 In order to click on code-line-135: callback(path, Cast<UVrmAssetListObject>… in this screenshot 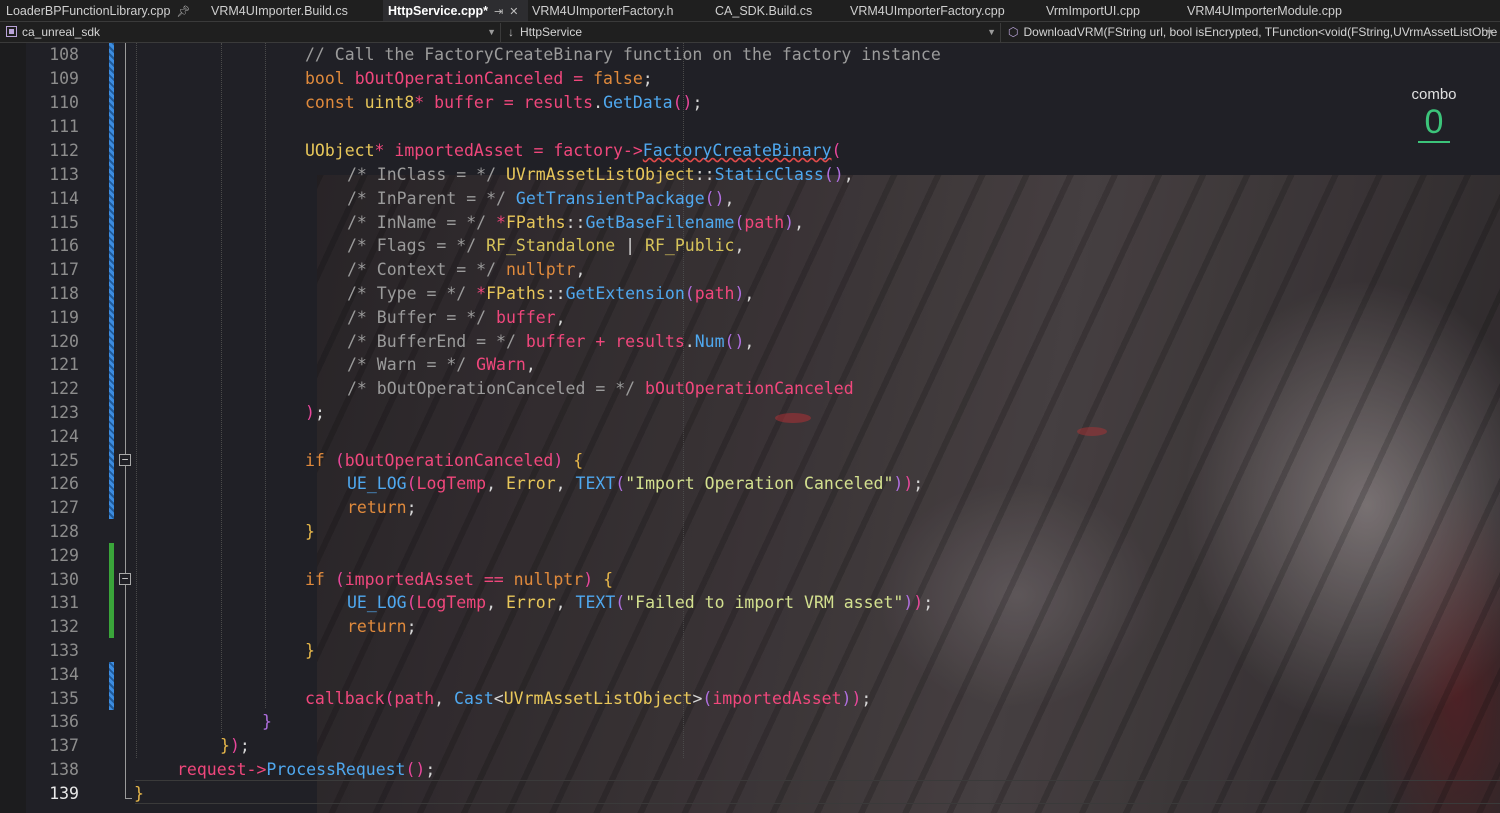, I will do `click(588, 698)`.